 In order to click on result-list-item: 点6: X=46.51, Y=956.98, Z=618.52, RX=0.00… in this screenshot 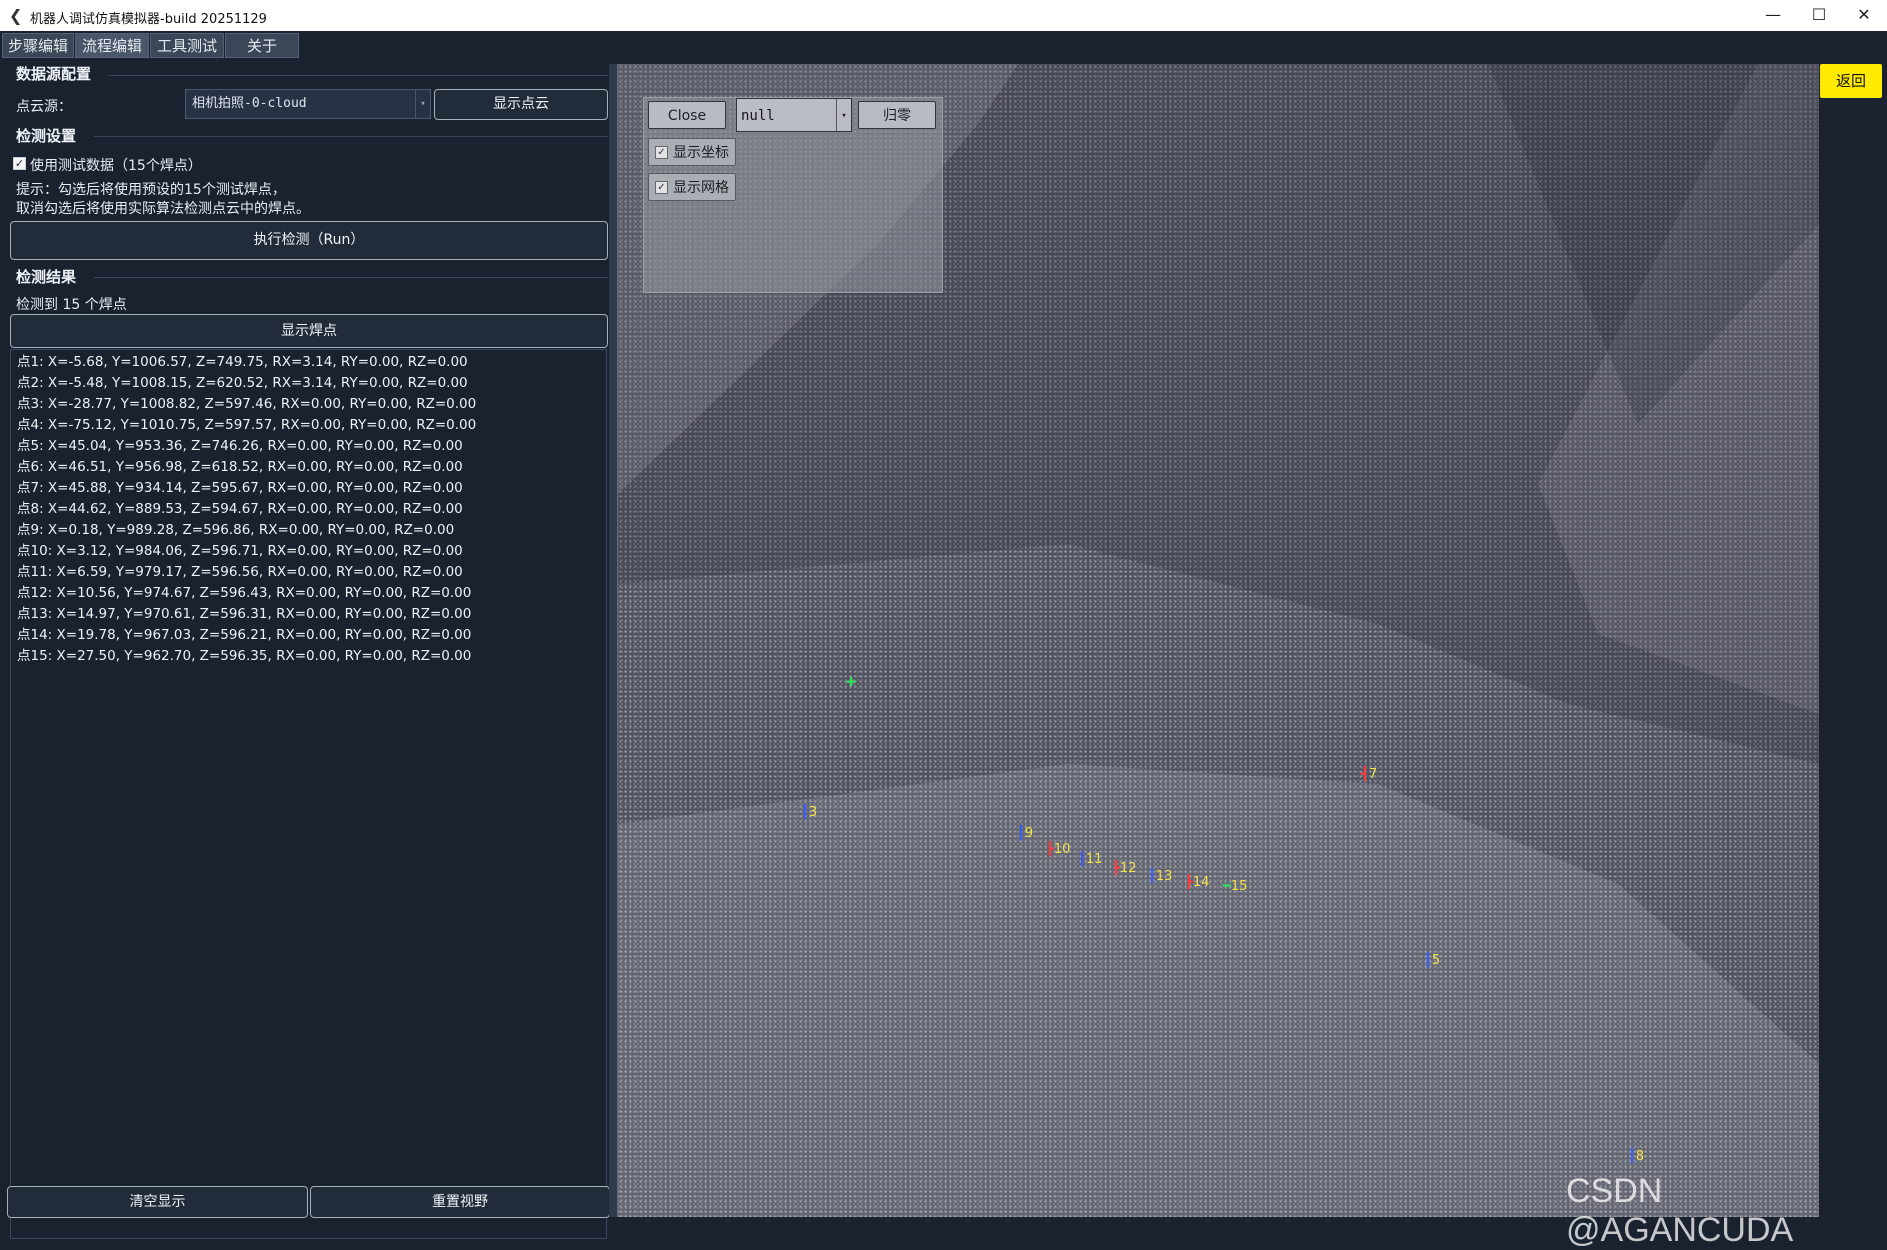, I will do `click(308, 467)`.